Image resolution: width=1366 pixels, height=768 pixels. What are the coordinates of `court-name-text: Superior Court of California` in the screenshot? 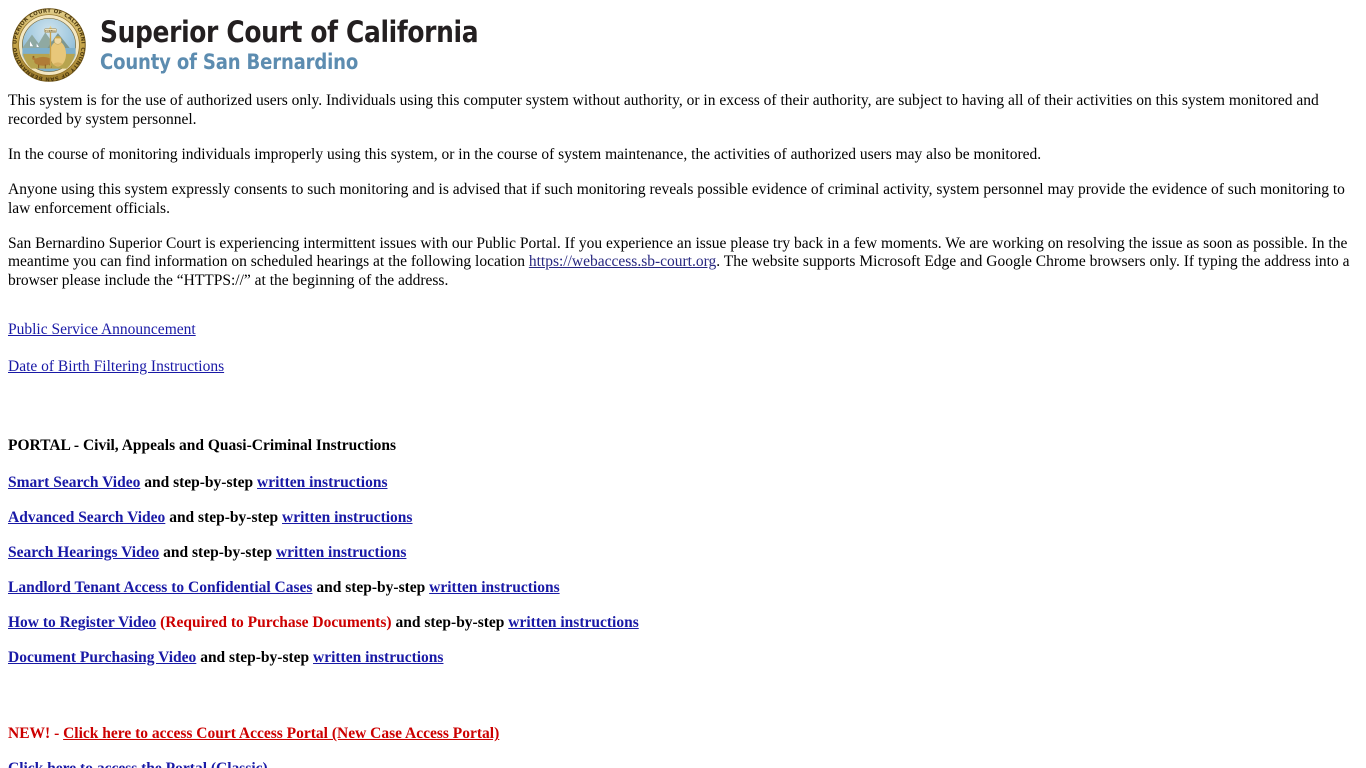 It's located at (289, 31).